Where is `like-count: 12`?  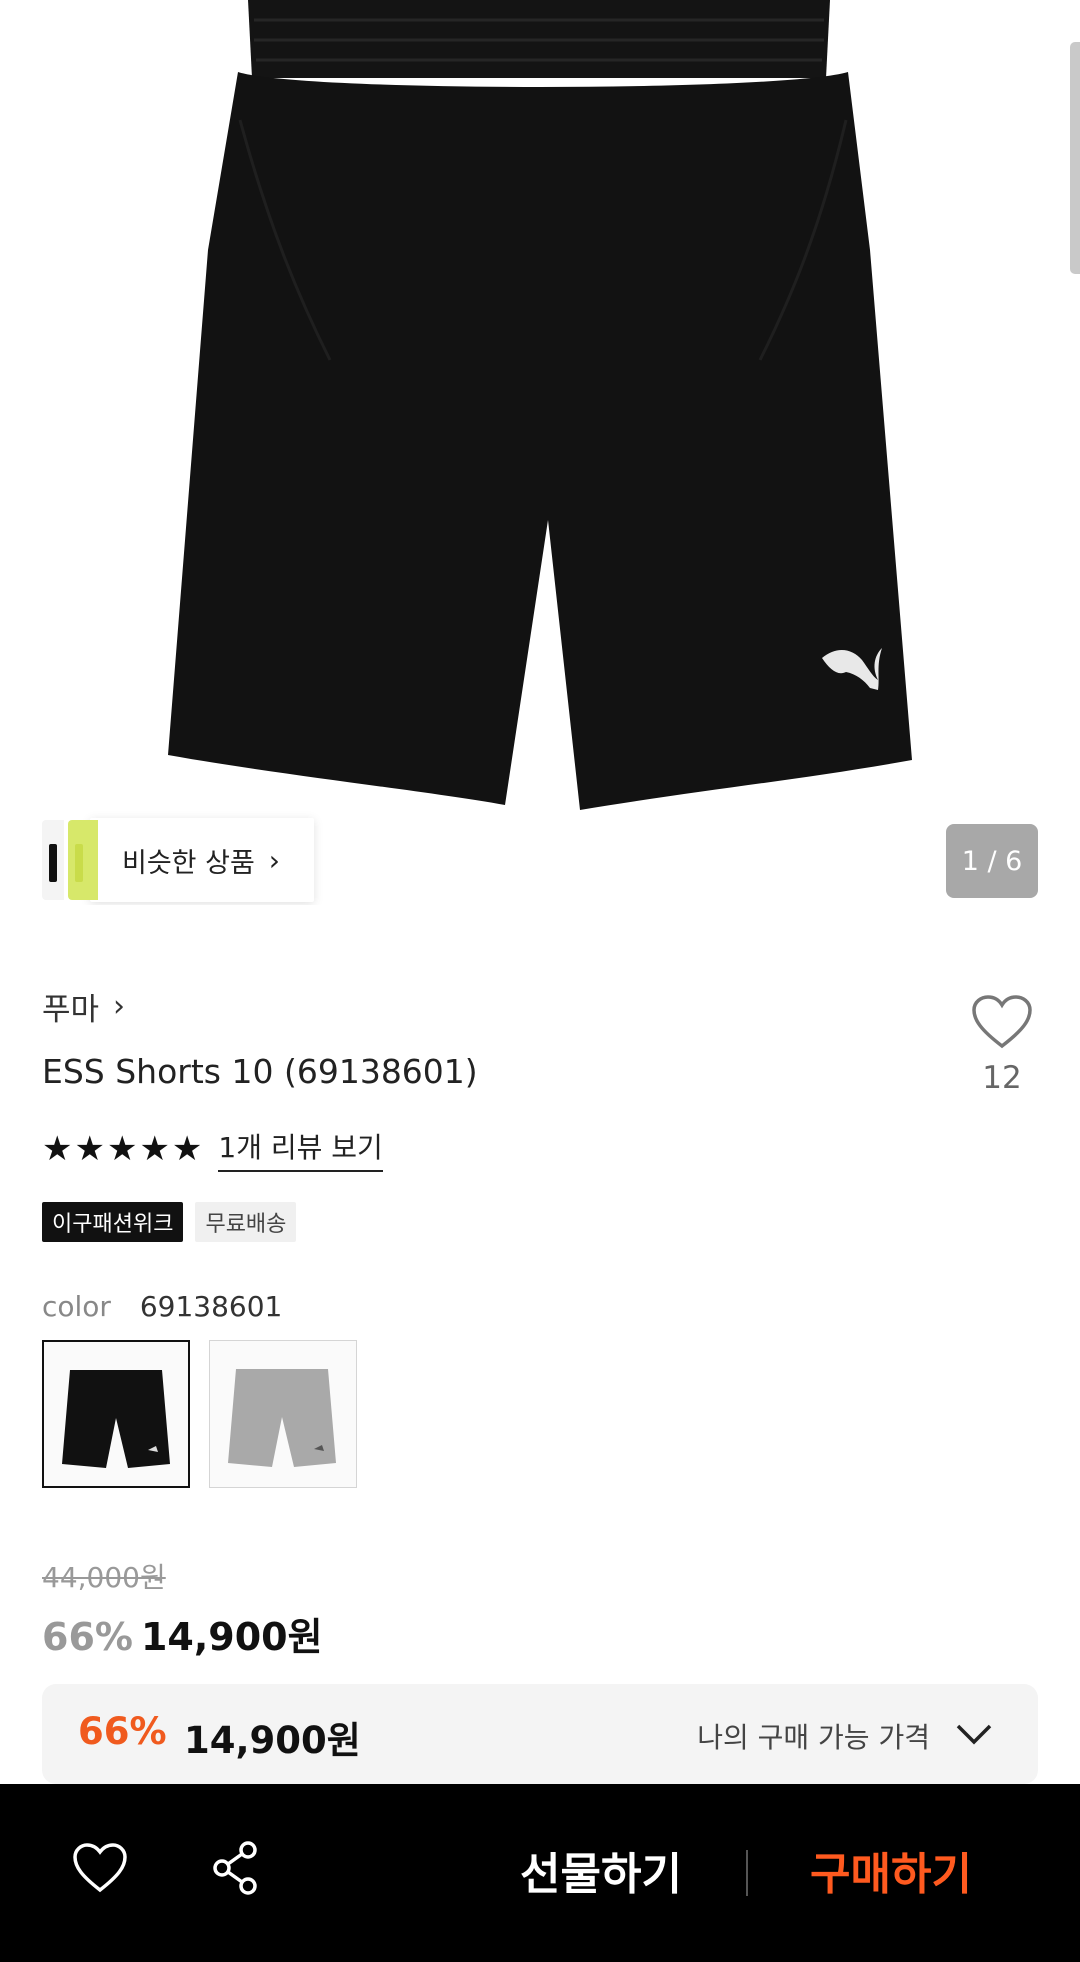 like-count: 12 is located at coordinates (1002, 1078).